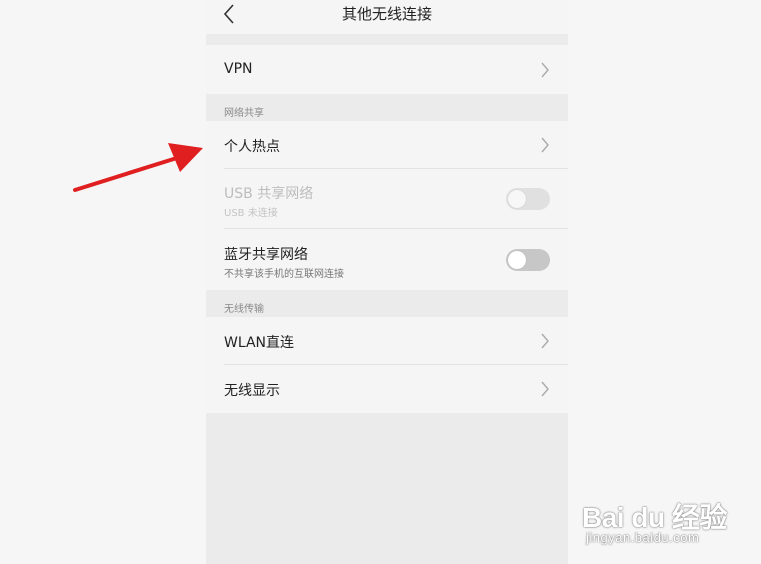  I want to click on baidu-jingyan-watermark: Bai du 经验 jingyan.baidu.com, so click(657, 519).